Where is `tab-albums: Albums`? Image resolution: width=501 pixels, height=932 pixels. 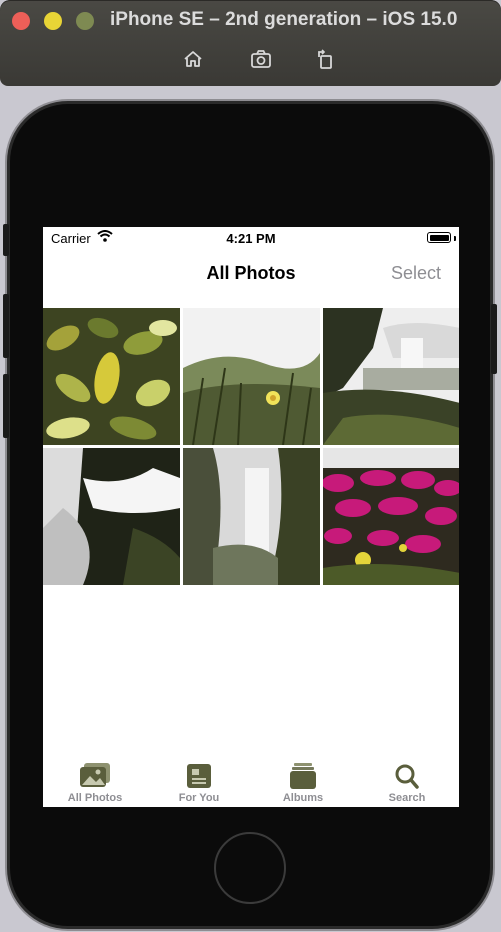
tab-albums: Albums is located at coordinates (303, 782).